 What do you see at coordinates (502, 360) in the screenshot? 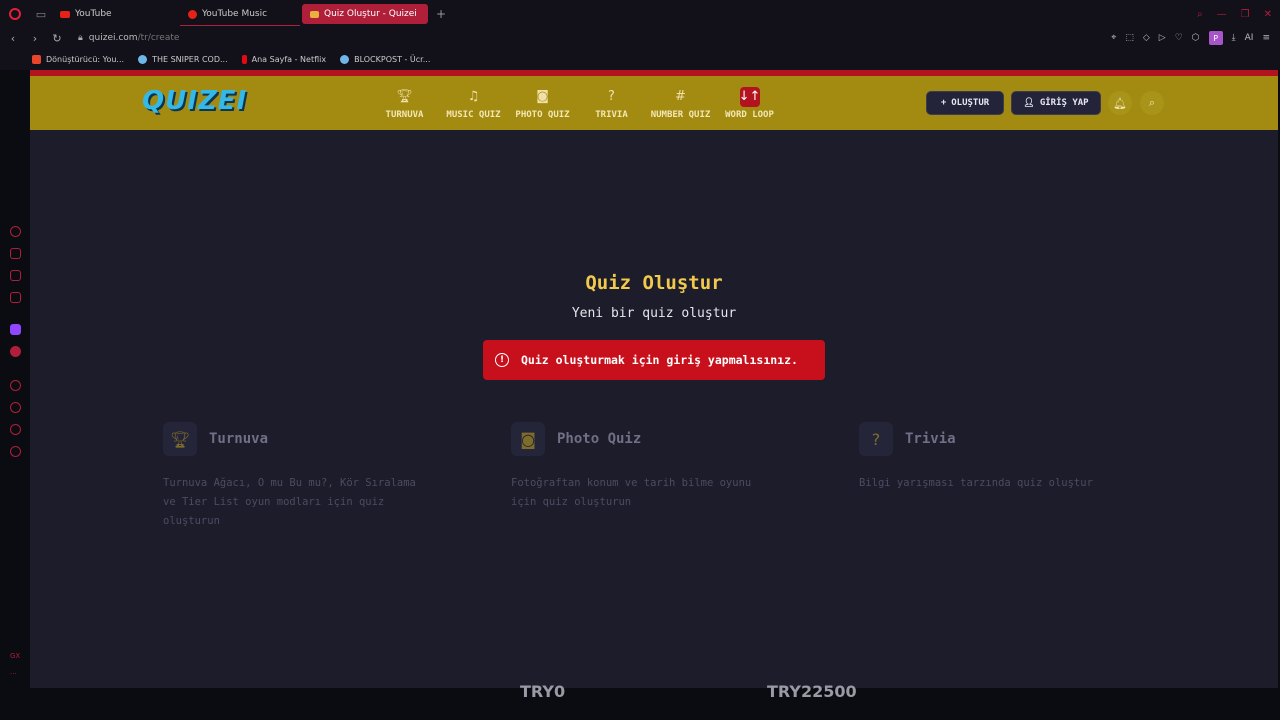
I see `alert-circle-icon: !` at bounding box center [502, 360].